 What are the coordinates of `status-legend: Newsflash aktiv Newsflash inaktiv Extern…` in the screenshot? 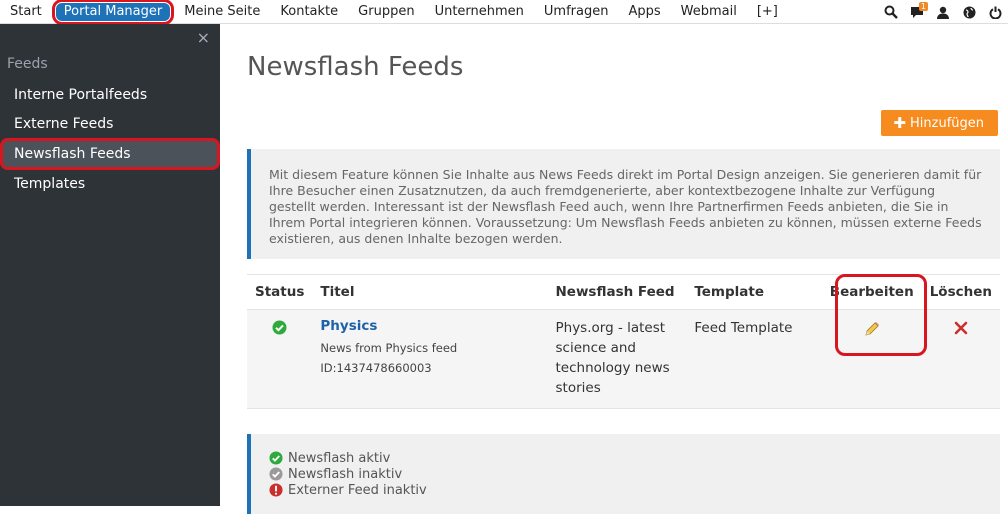 It's located at (623, 474).